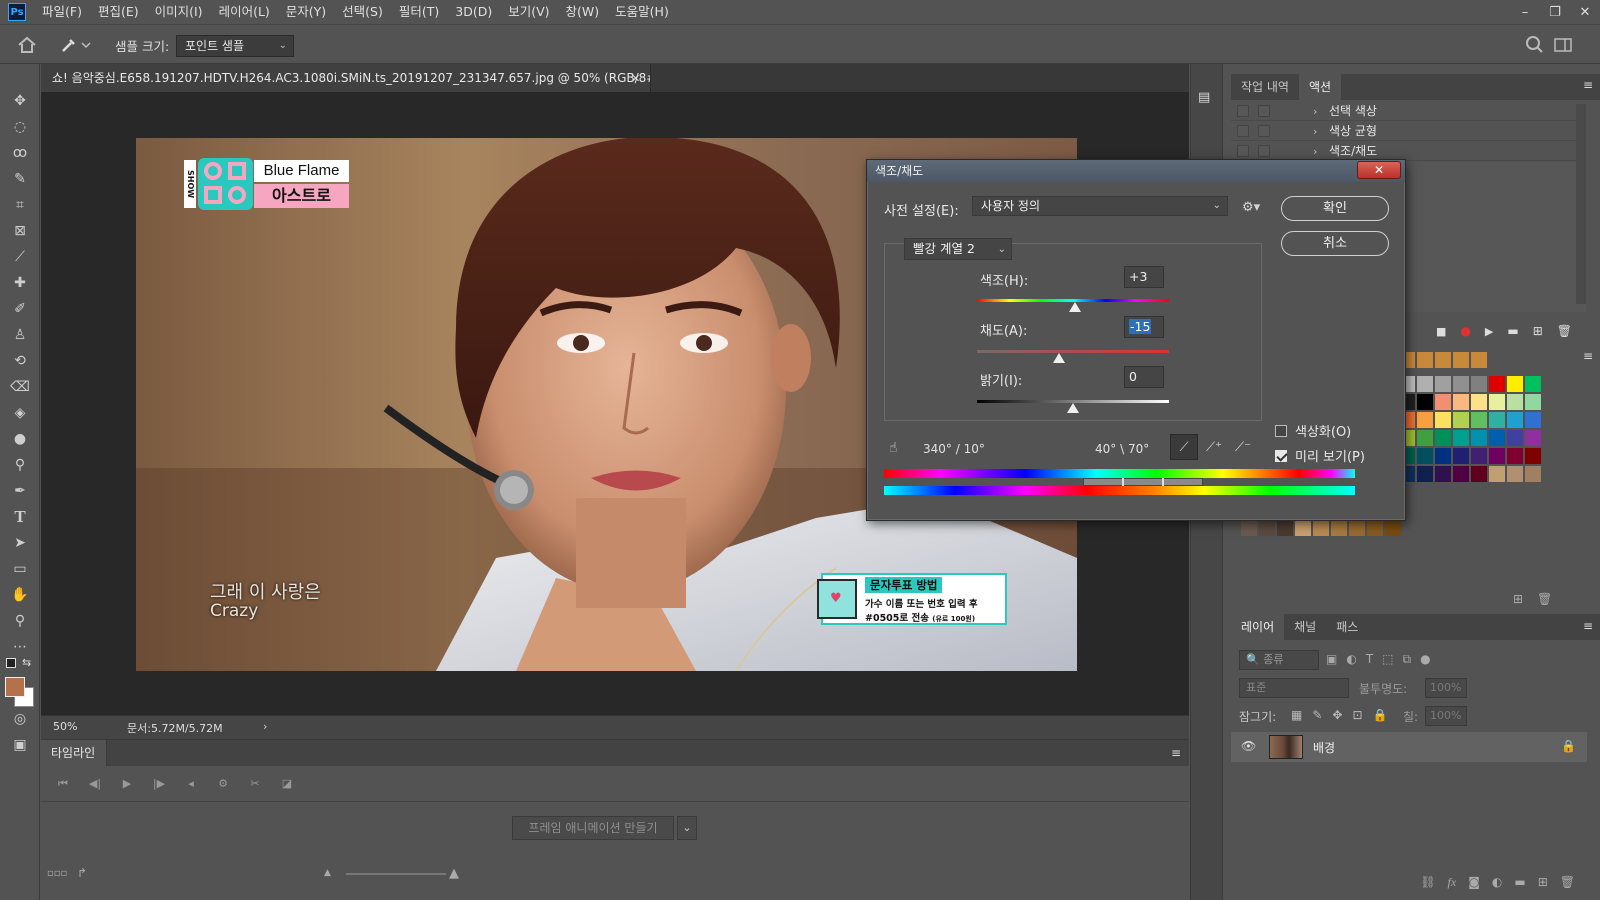 This screenshot has width=1600, height=900. What do you see at coordinates (893, 448) in the screenshot?
I see `targeted-adjustment-hand-icon: ☝` at bounding box center [893, 448].